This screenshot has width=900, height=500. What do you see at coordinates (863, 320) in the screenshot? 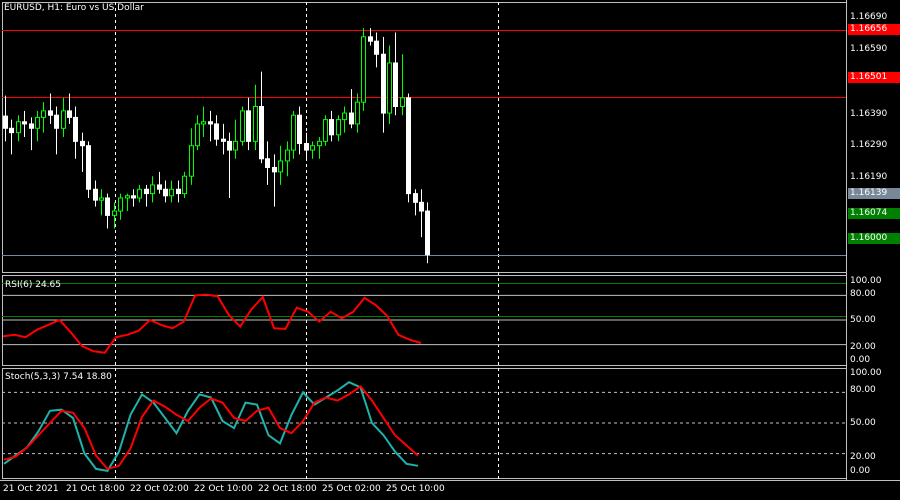
I see `rsi-axis-label: 50.00` at bounding box center [863, 320].